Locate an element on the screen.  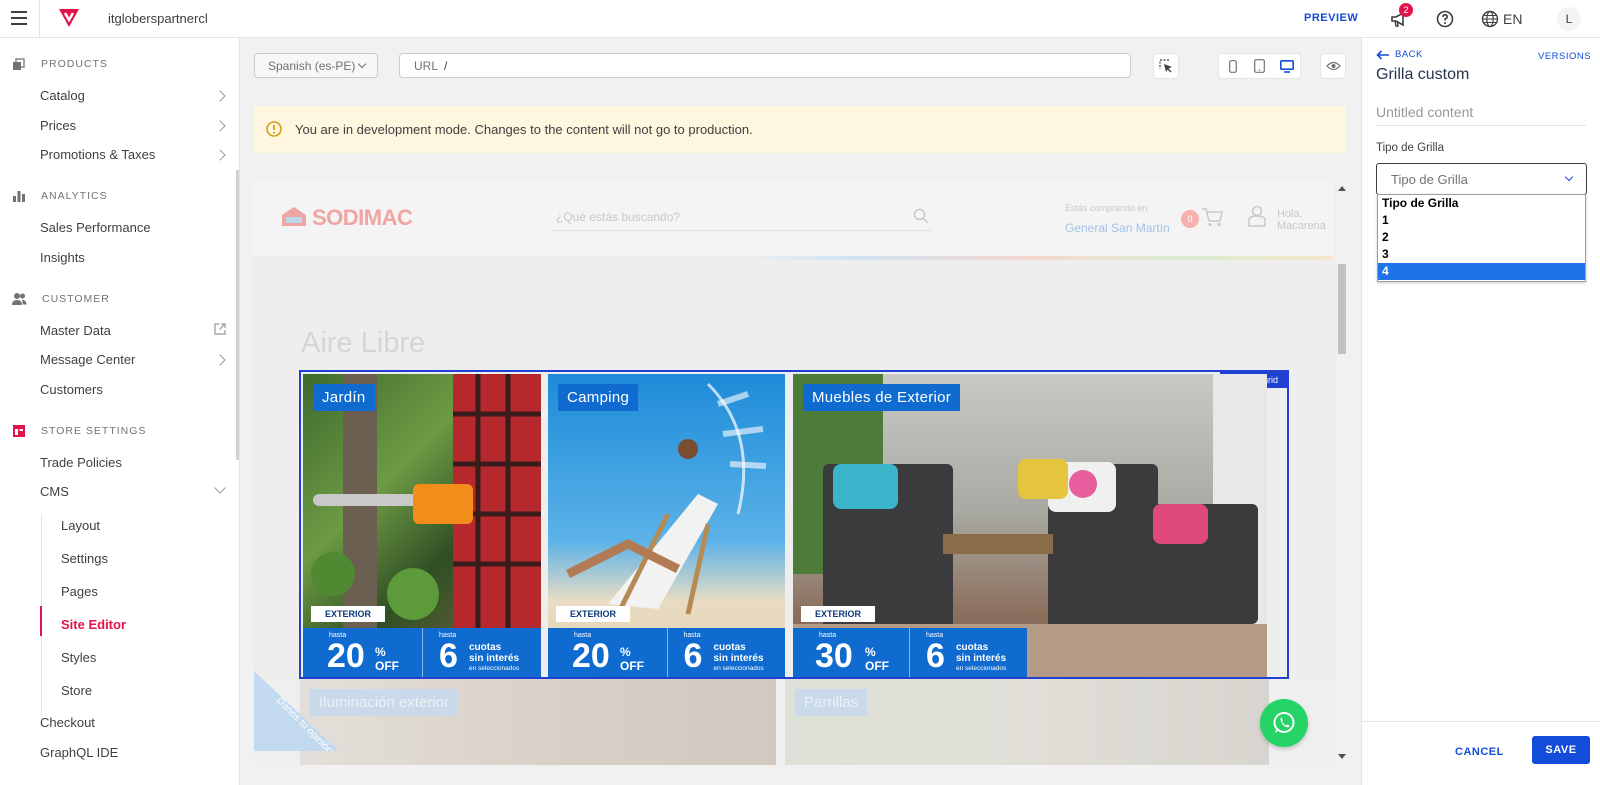
eye-button is located at coordinates (1333, 66).